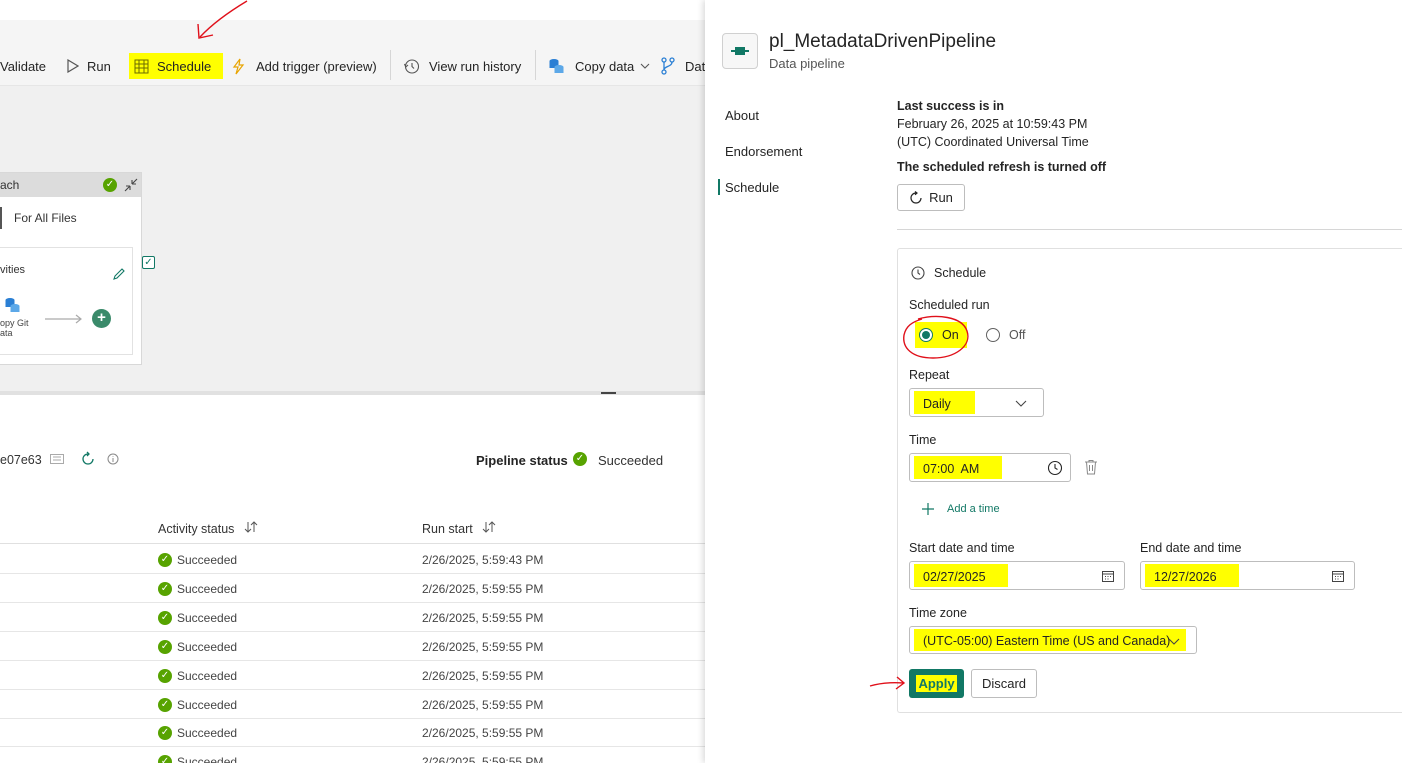 This screenshot has width=1402, height=763. What do you see at coordinates (608, 393) in the screenshot?
I see `splitter-handle` at bounding box center [608, 393].